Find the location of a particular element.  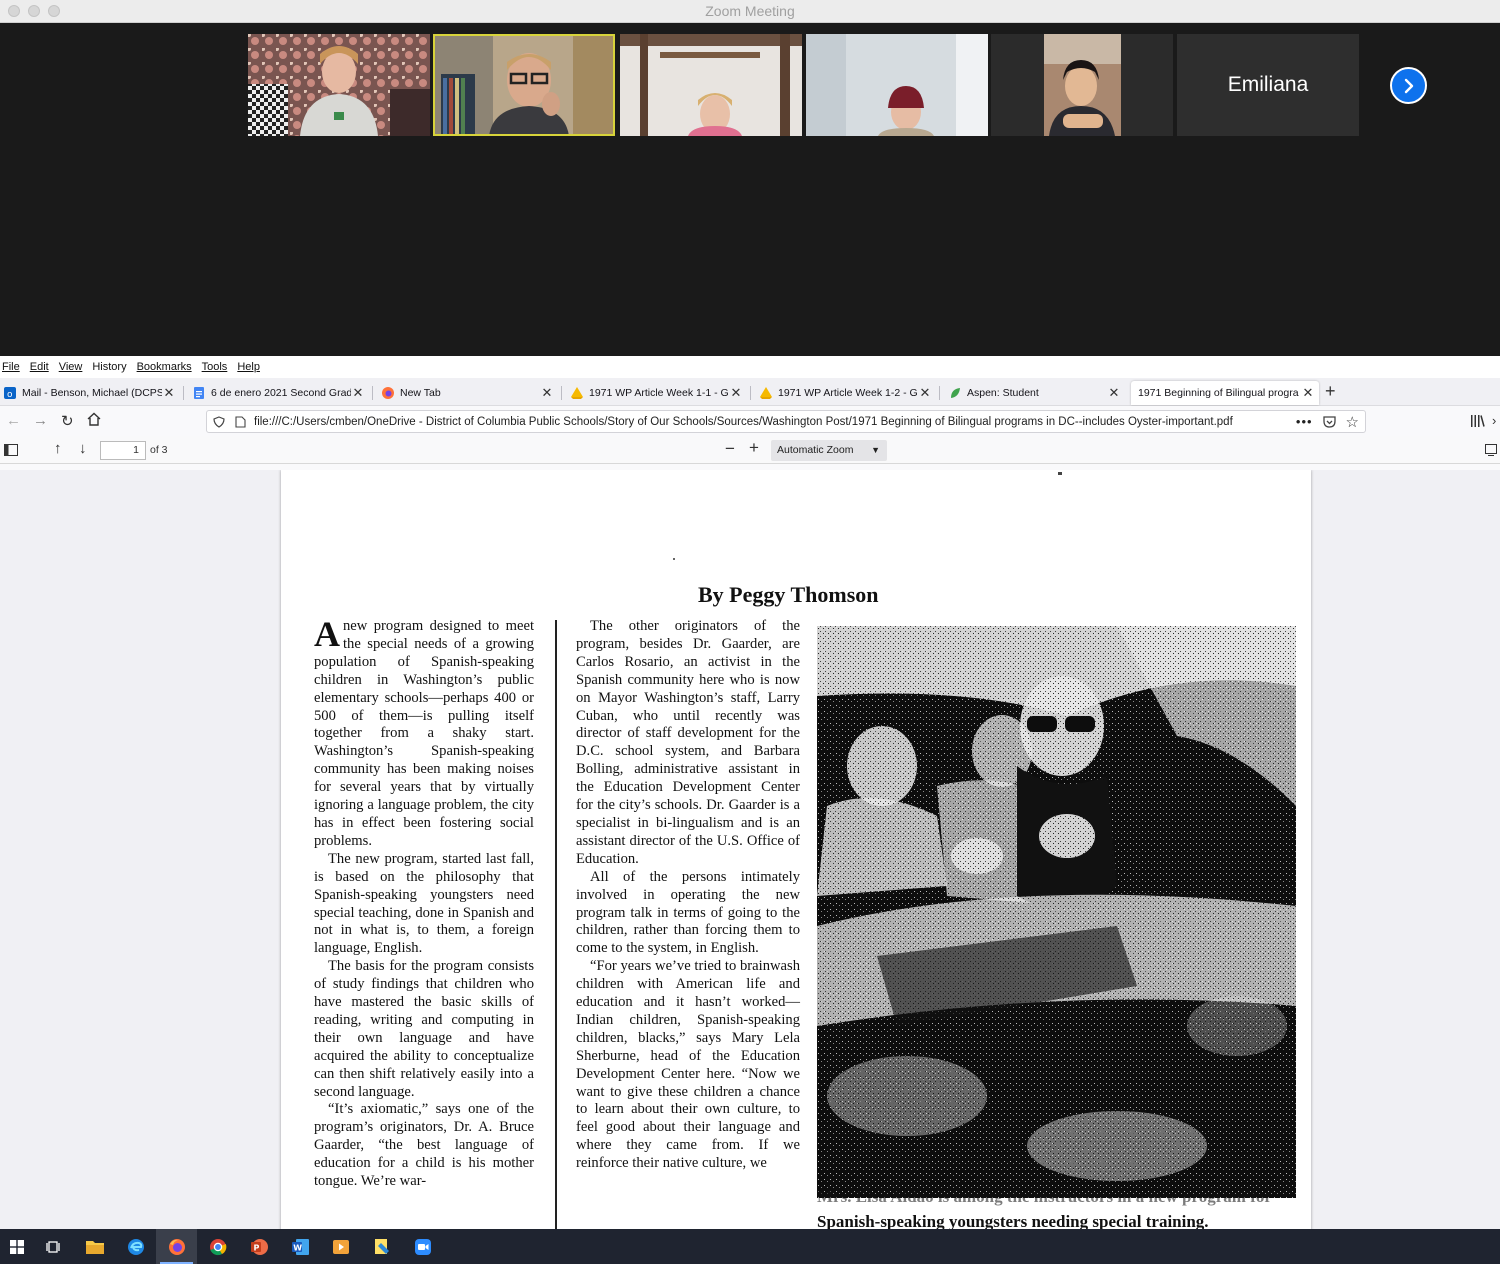

menu-view: View is located at coordinates (71, 367).